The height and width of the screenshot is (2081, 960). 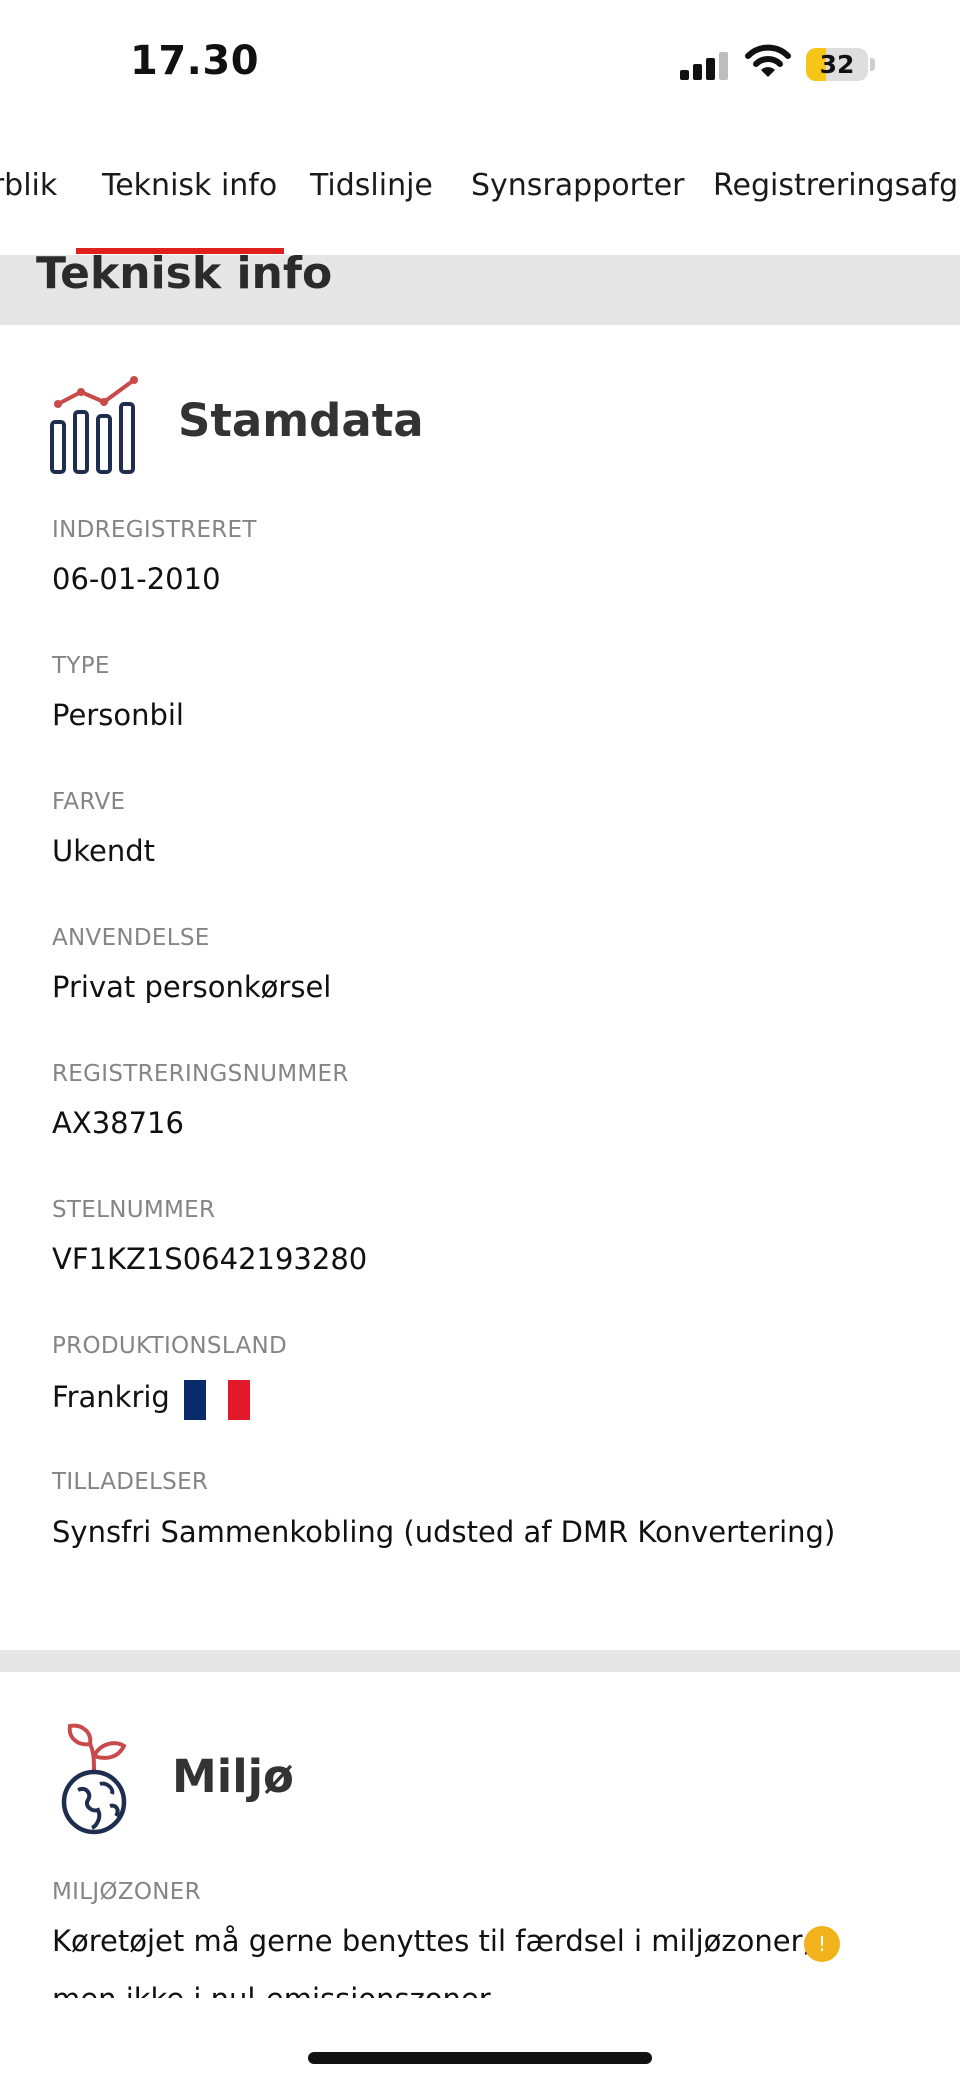 I want to click on section-divider, so click(x=480, y=1661).